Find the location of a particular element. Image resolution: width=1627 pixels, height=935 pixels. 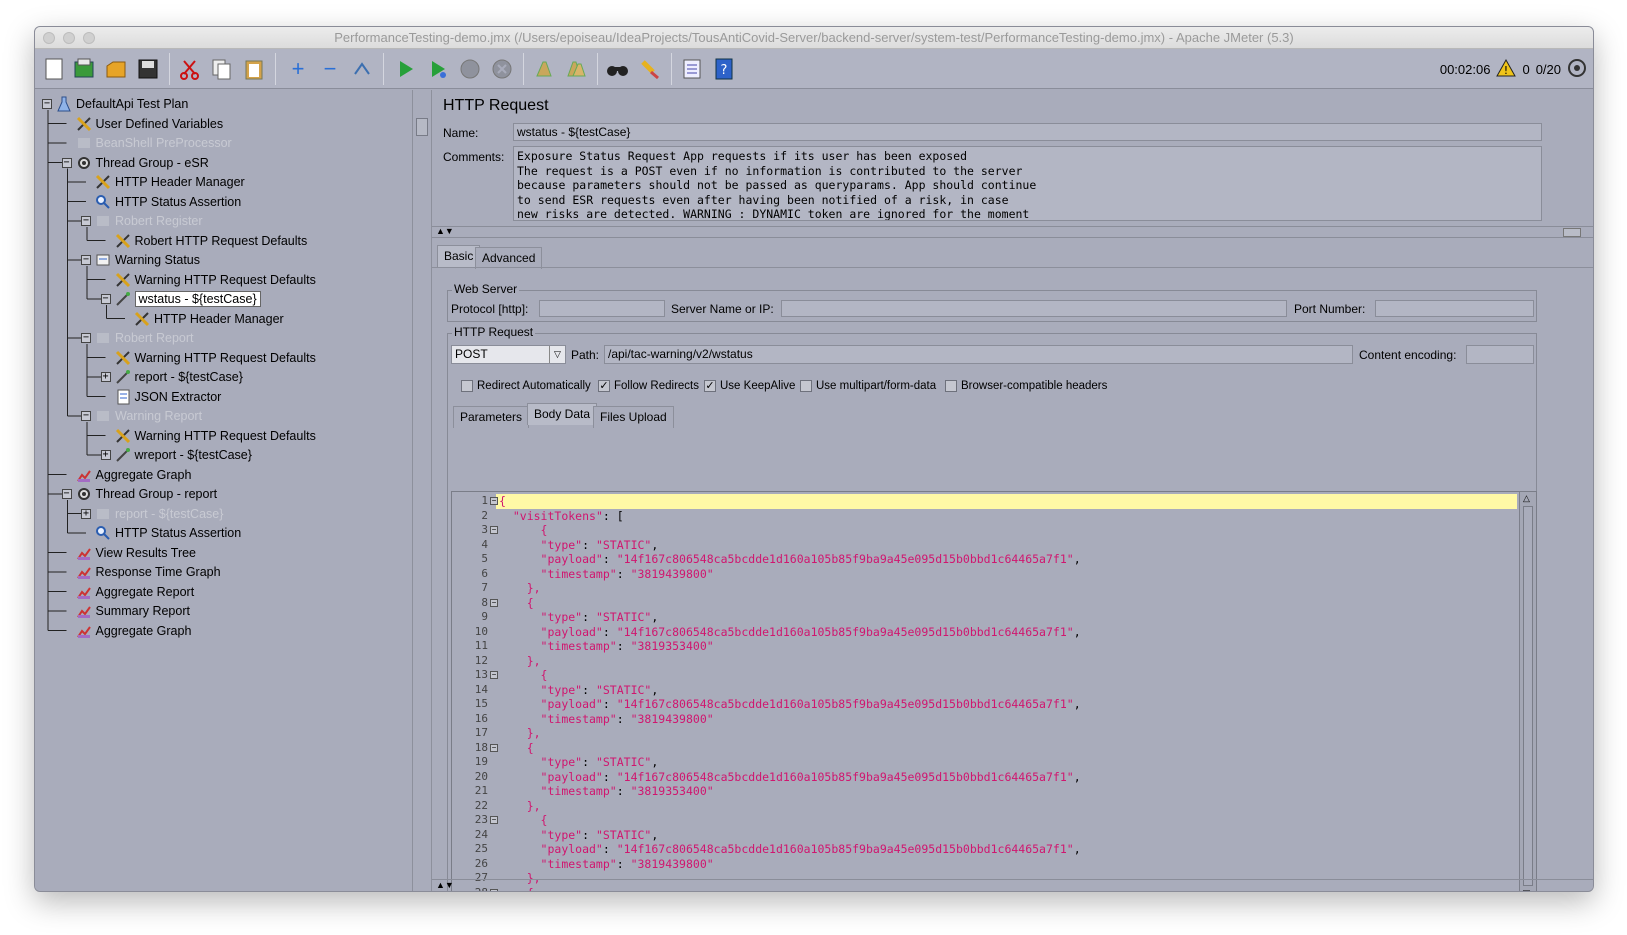

port-field is located at coordinates (1454, 308).